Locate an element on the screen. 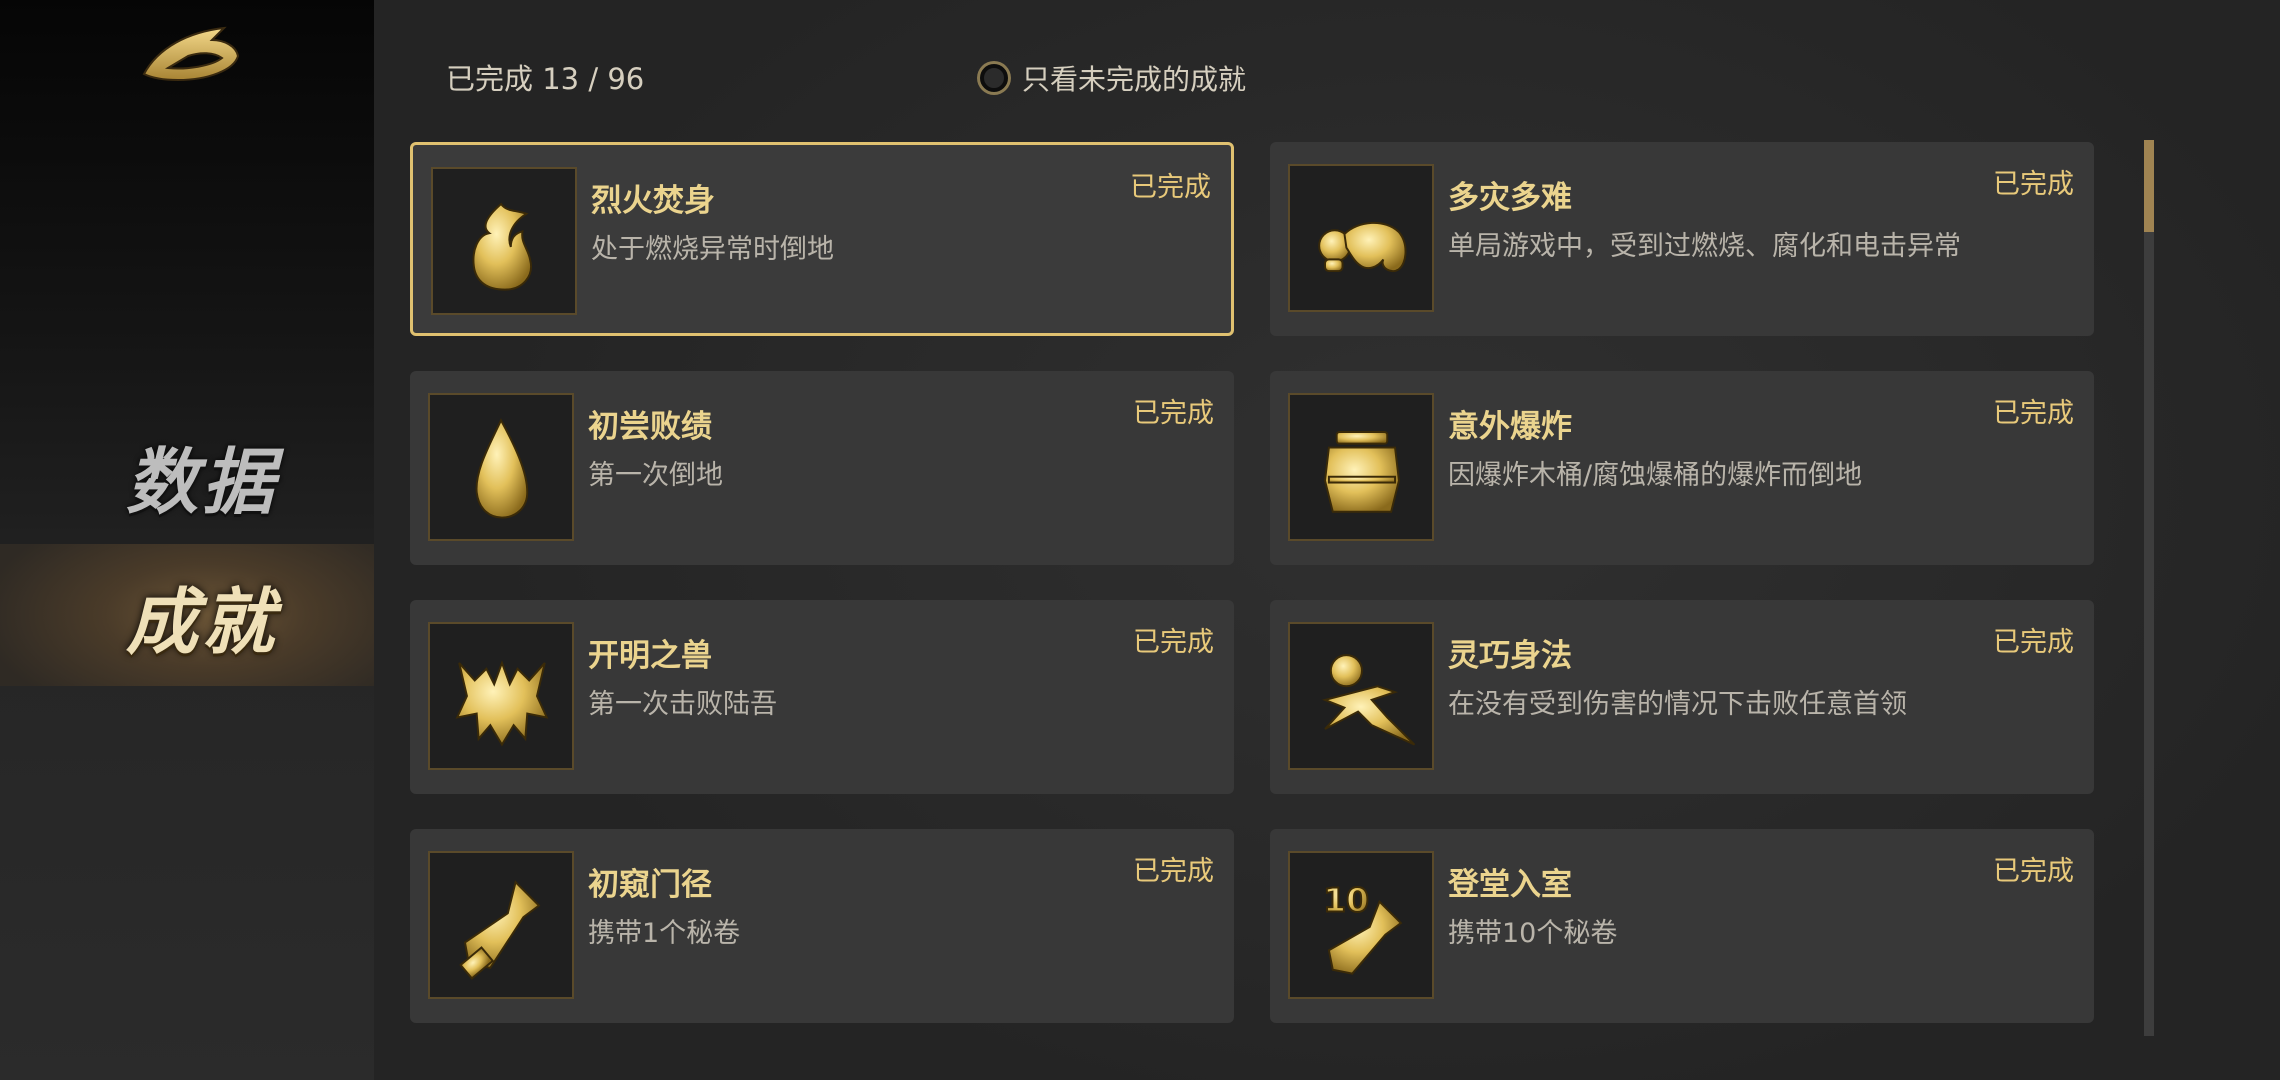  filter-incomplete-toggle: 只看未完成的成就 is located at coordinates (1113, 78).